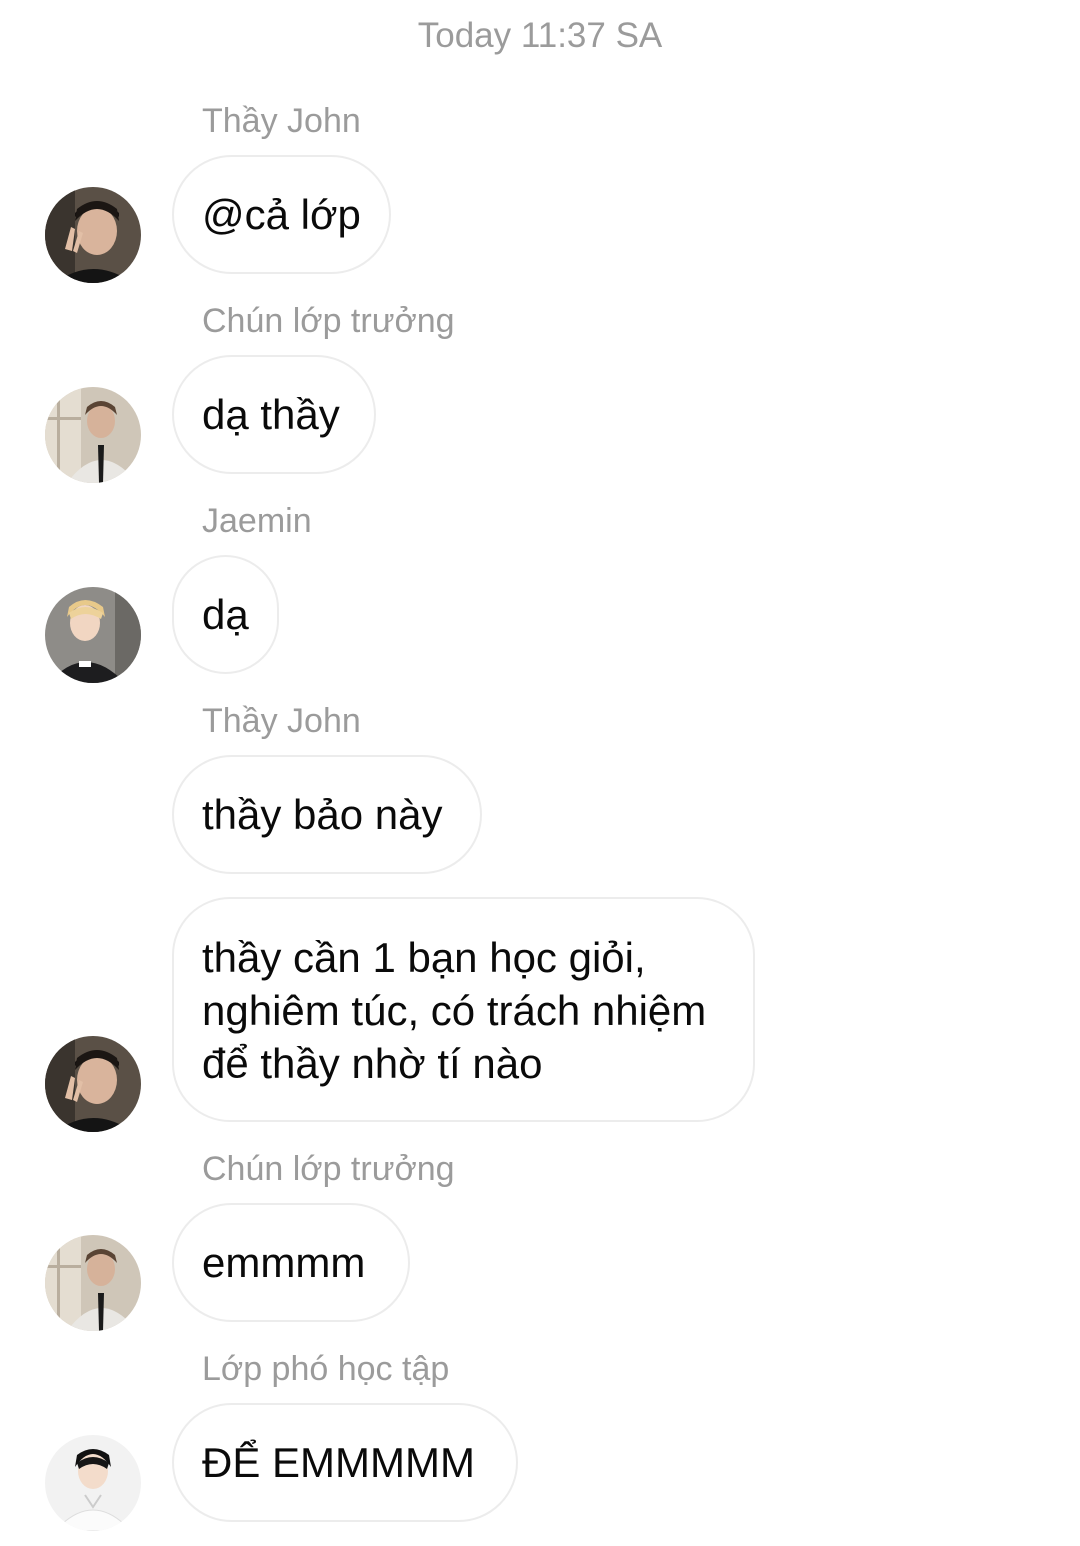 The image size is (1080, 1546). What do you see at coordinates (225, 614) in the screenshot?
I see `message-bubble: dạ` at bounding box center [225, 614].